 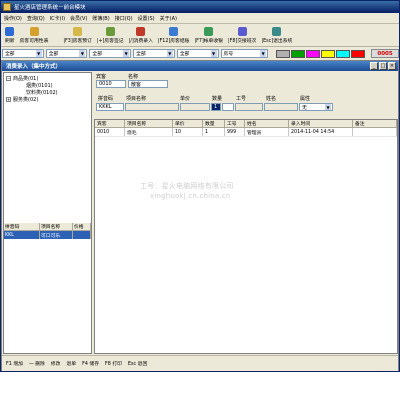 I want to click on item-list-table: 拼音码 项目名称 价格 KKL 可口可乐, so click(x=47, y=231).